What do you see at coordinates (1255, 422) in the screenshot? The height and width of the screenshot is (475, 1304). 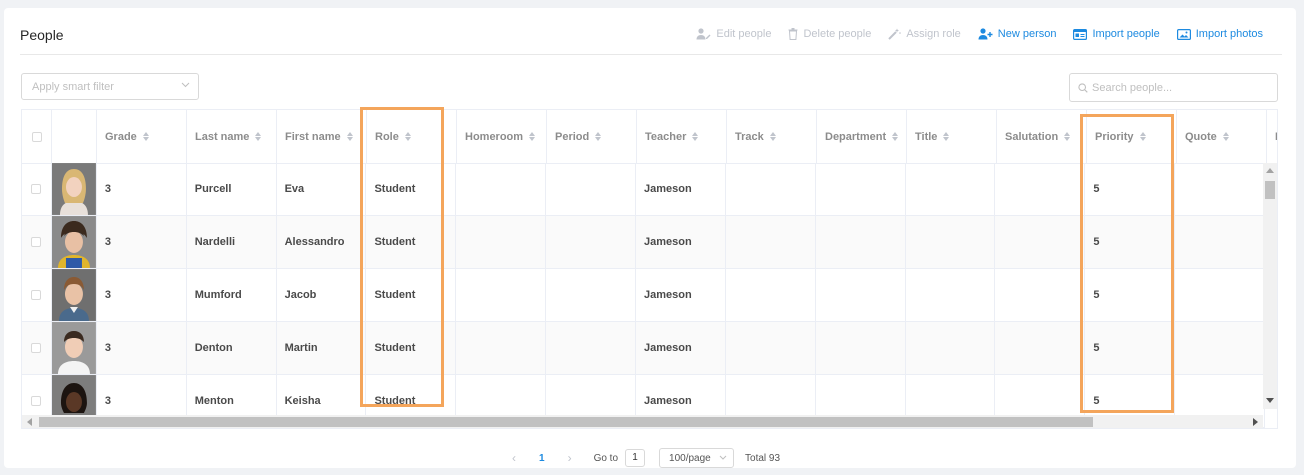 I see `scroll-right-icon` at bounding box center [1255, 422].